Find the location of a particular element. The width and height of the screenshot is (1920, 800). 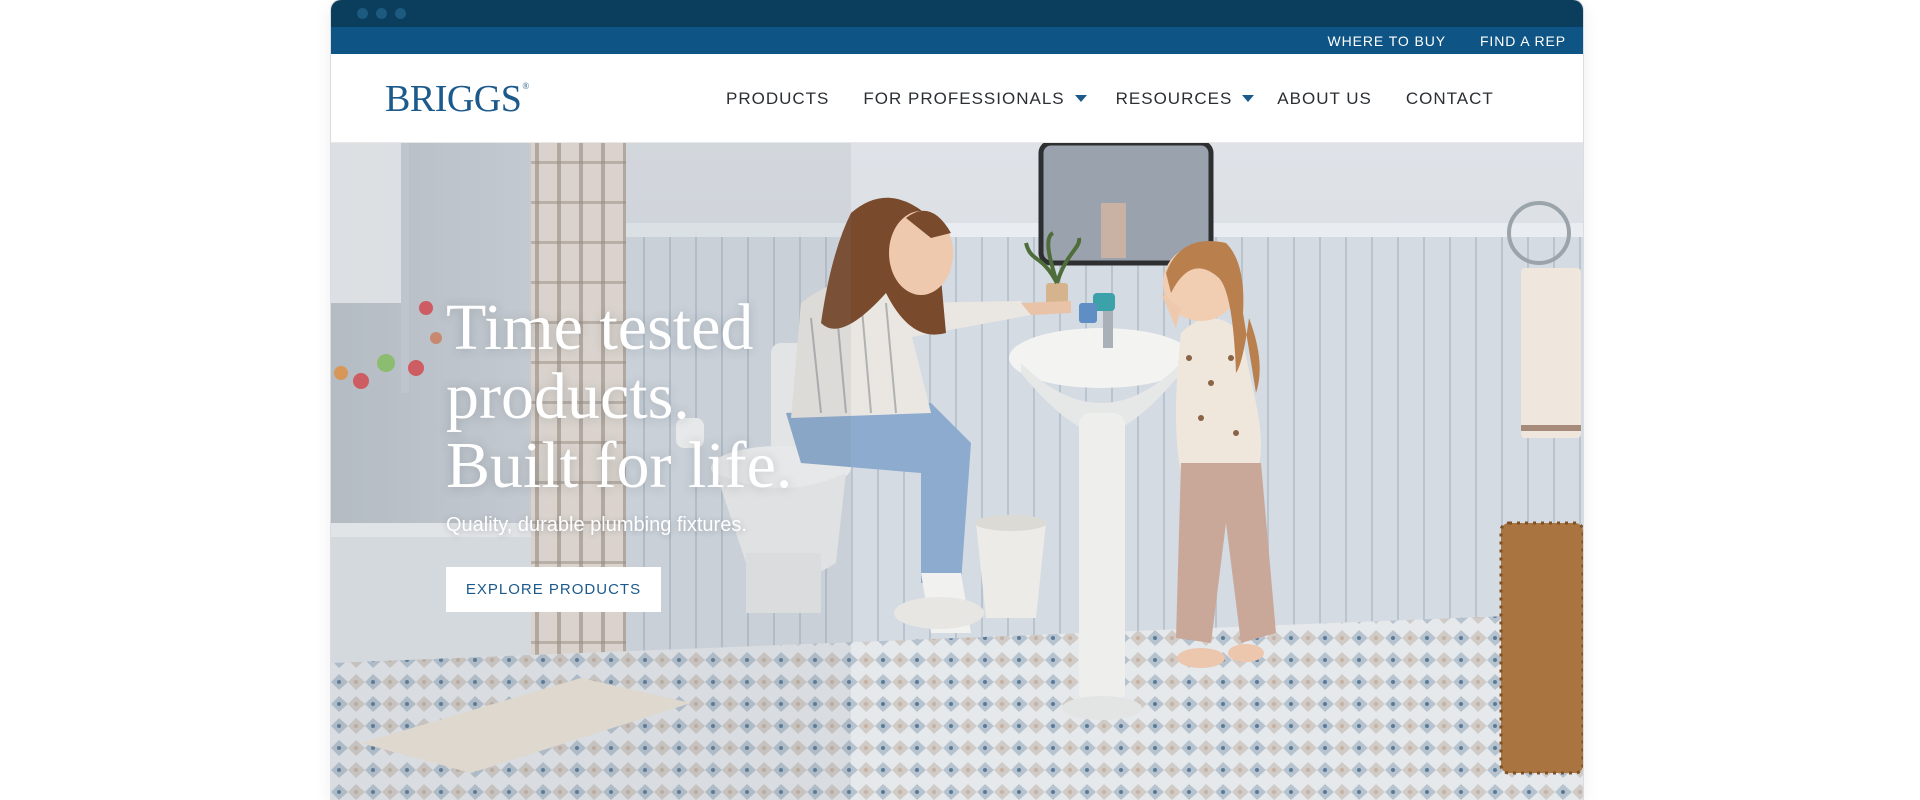

find-a-rep-link: FIND A REP is located at coordinates (1523, 41).